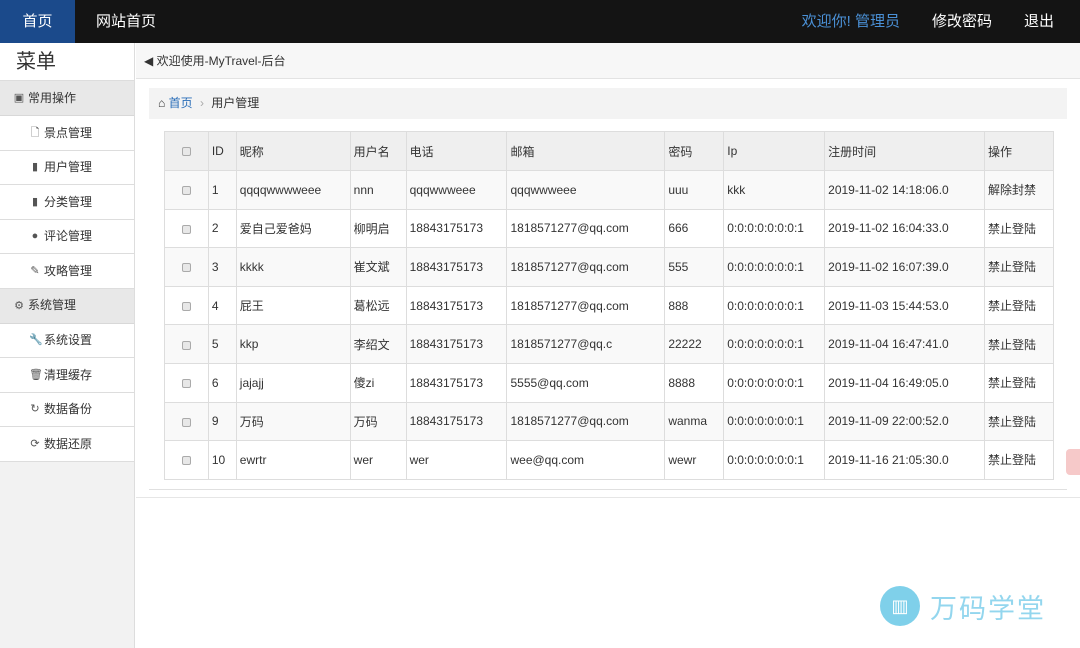 The image size is (1080, 648). What do you see at coordinates (67, 167) in the screenshot?
I see `sidebar-item-users: ▮ 用户管理` at bounding box center [67, 167].